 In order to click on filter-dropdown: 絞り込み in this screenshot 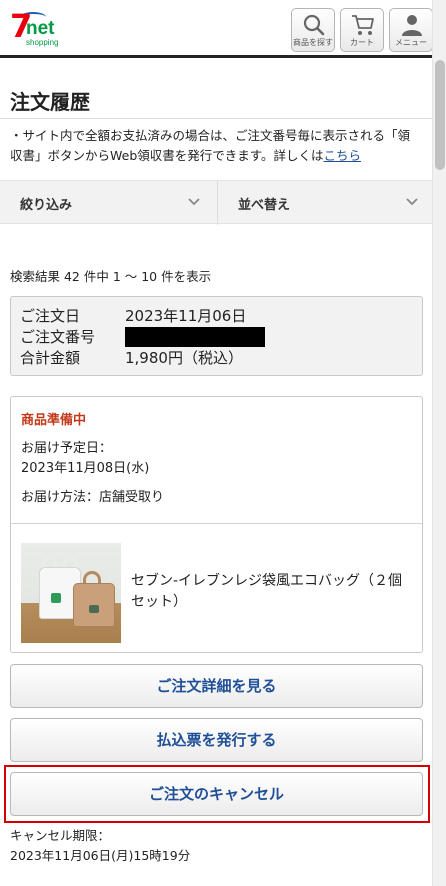, I will do `click(113, 203)`.